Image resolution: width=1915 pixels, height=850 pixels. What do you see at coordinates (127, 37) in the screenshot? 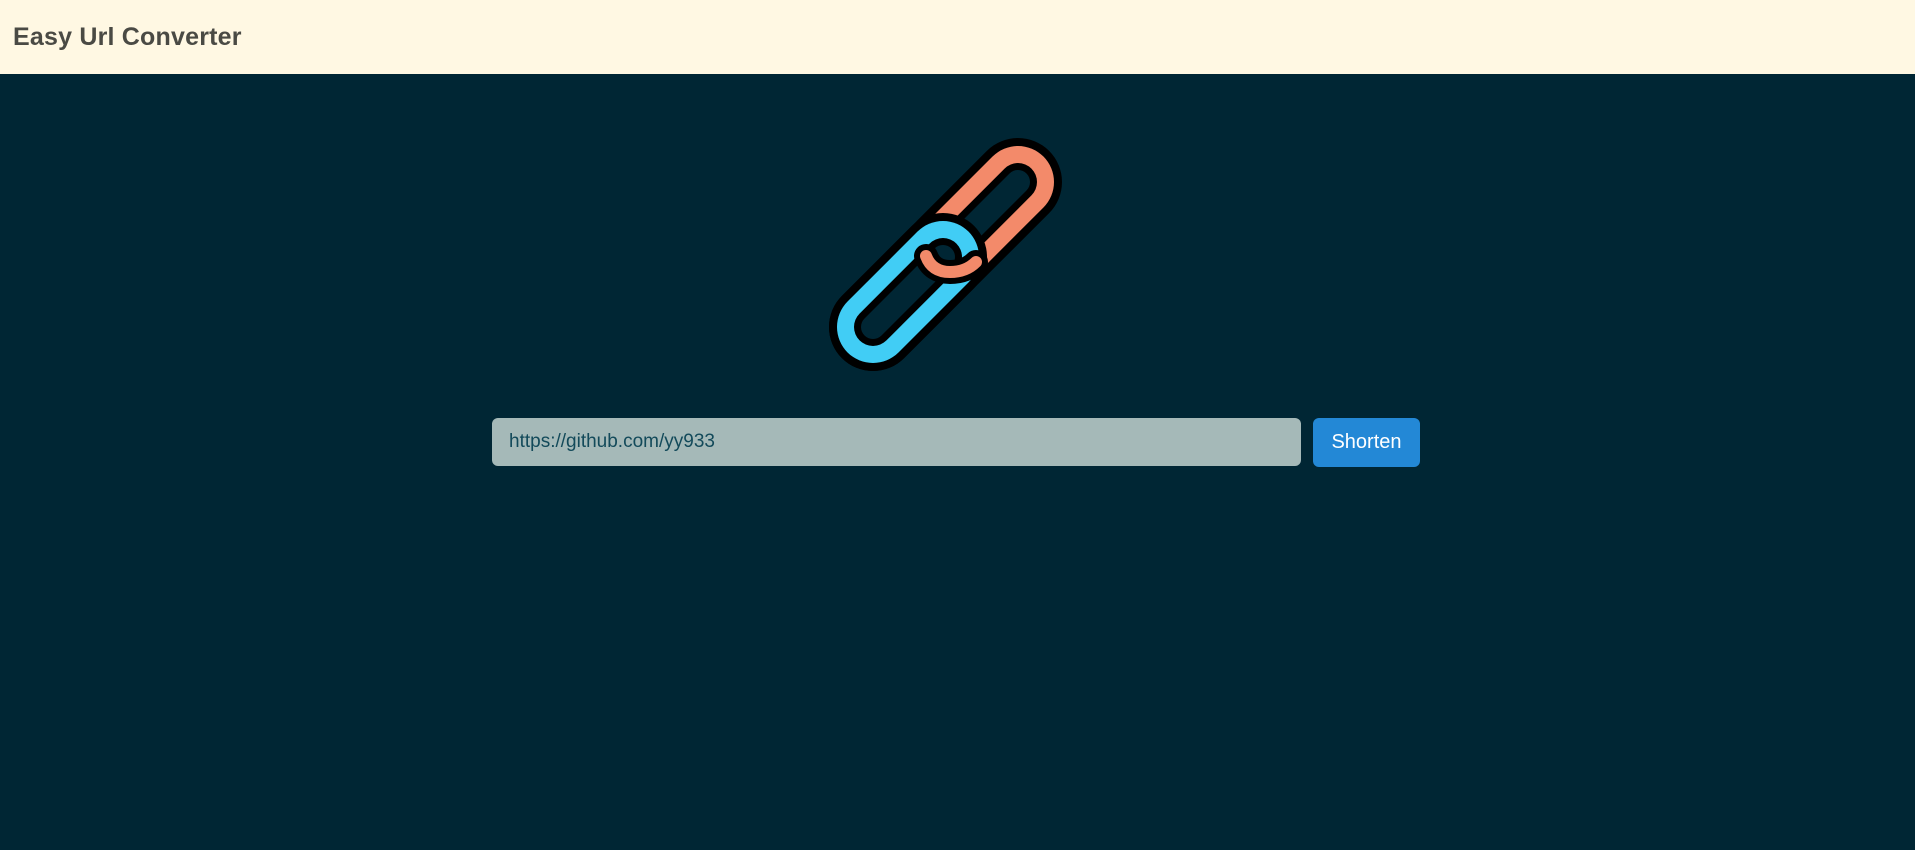
I see `brand-title: Easy Url Converter` at bounding box center [127, 37].